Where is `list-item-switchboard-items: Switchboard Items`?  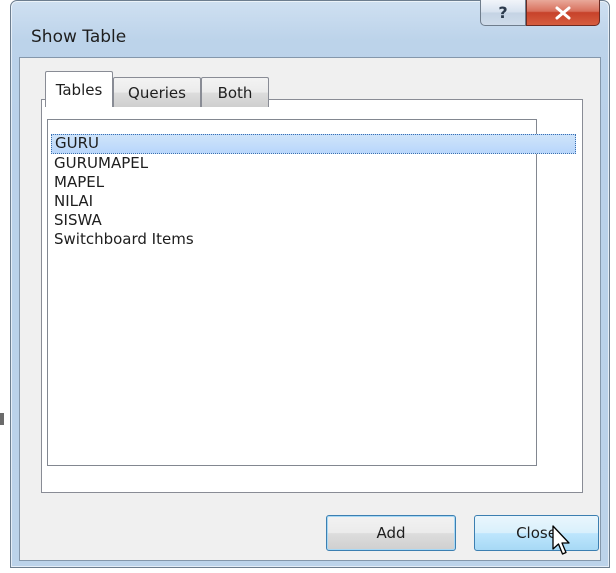 list-item-switchboard-items: Switchboard Items is located at coordinates (124, 240).